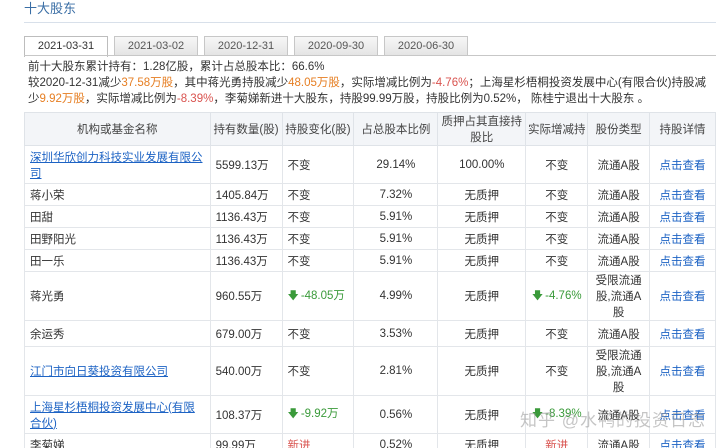 This screenshot has height=448, width=720. Describe the element at coordinates (117, 260) in the screenshot. I see `holder-name-cell: 田一乐` at that location.